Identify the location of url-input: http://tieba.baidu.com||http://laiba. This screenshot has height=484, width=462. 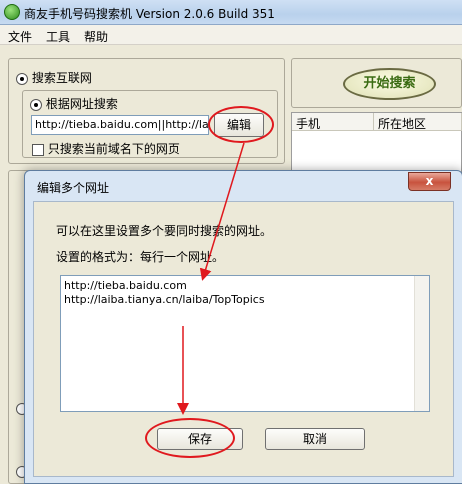
(120, 125).